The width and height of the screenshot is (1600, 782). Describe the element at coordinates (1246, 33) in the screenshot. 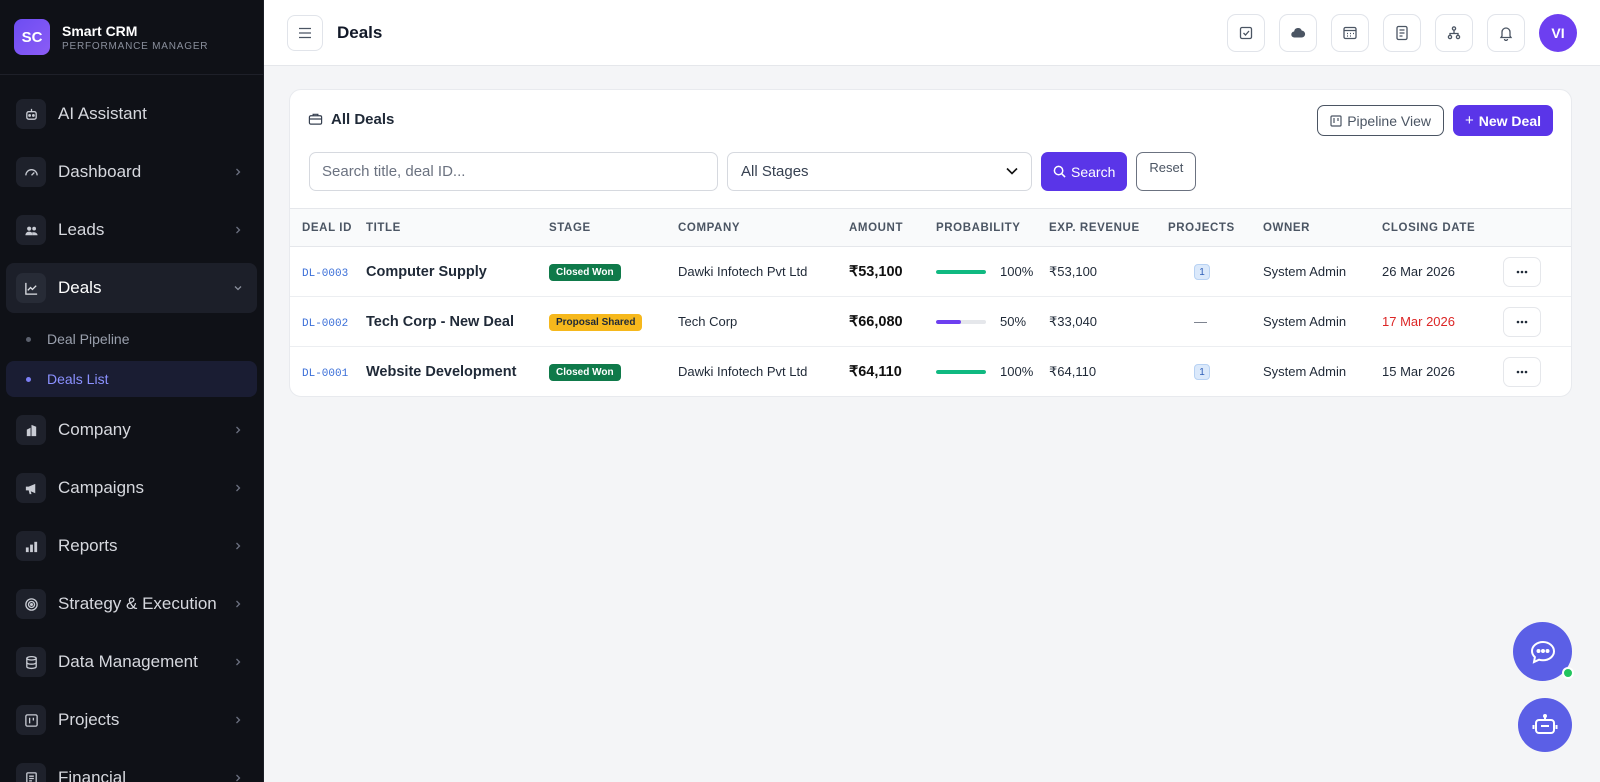

I see `tasks-button` at that location.